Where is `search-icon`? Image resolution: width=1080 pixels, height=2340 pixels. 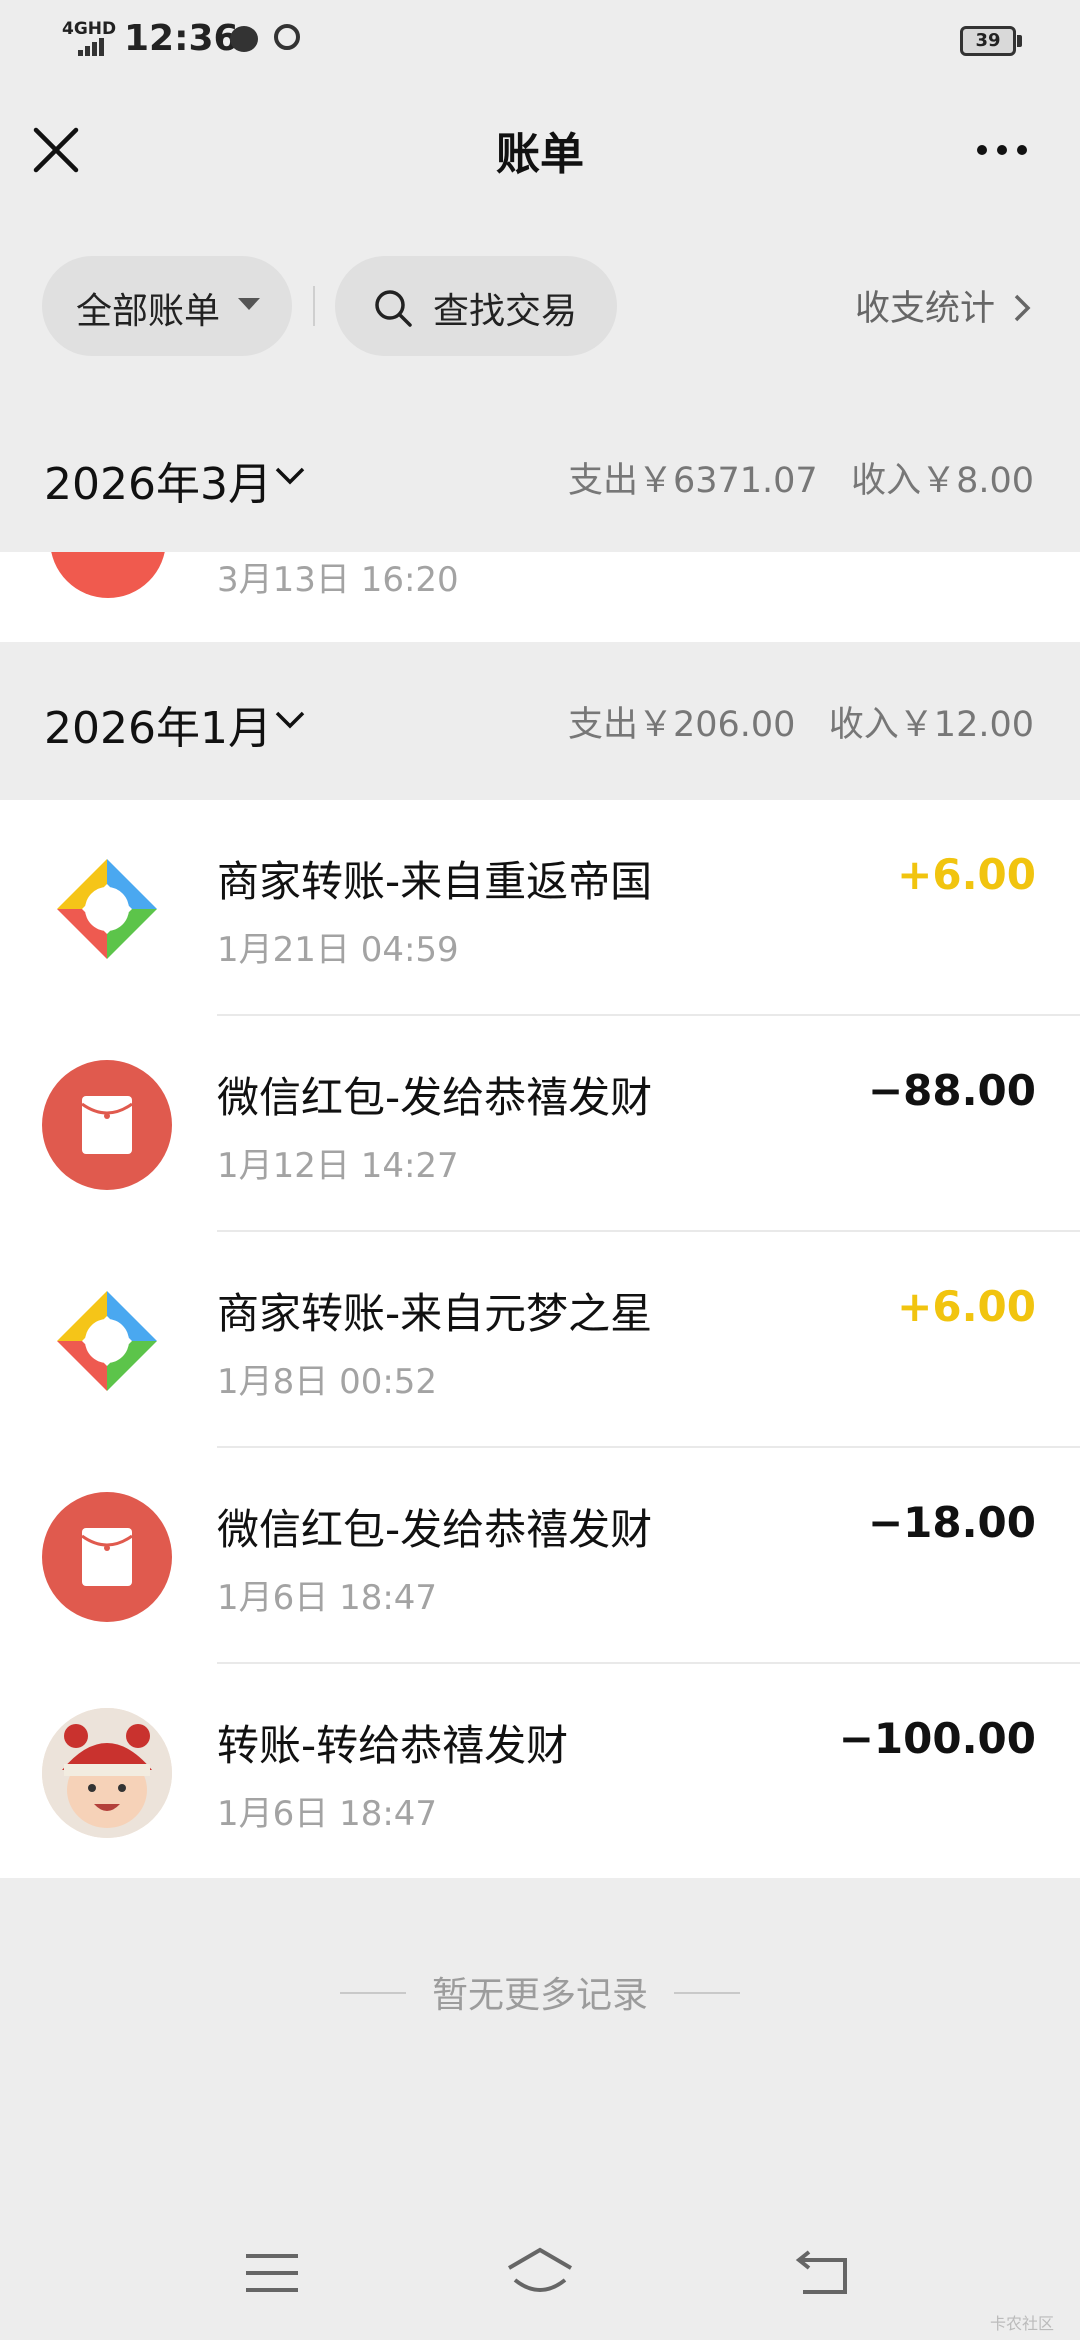
search-icon is located at coordinates (393, 308).